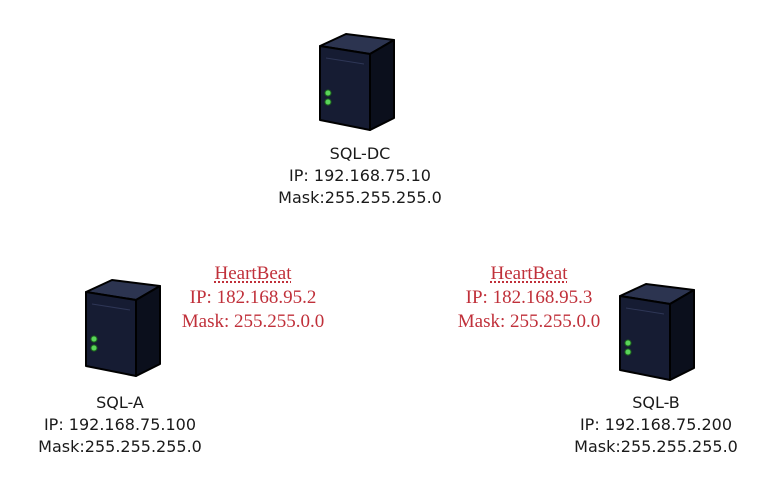 Image resolution: width=764 pixels, height=493 pixels. Describe the element at coordinates (253, 273) in the screenshot. I see `heartbeat-title-sql-a: HeartBeat` at that location.